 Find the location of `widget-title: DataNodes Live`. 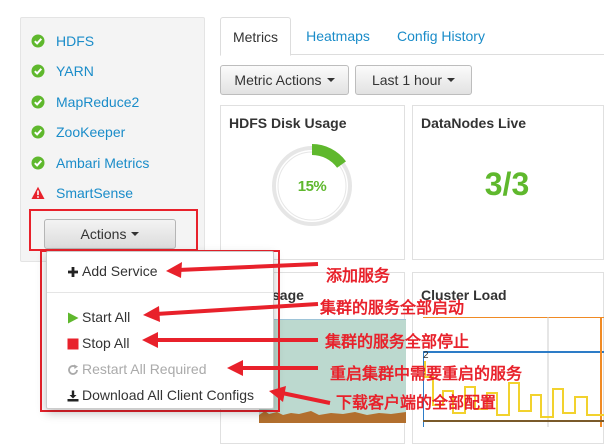

widget-title: DataNodes Live is located at coordinates (474, 123).